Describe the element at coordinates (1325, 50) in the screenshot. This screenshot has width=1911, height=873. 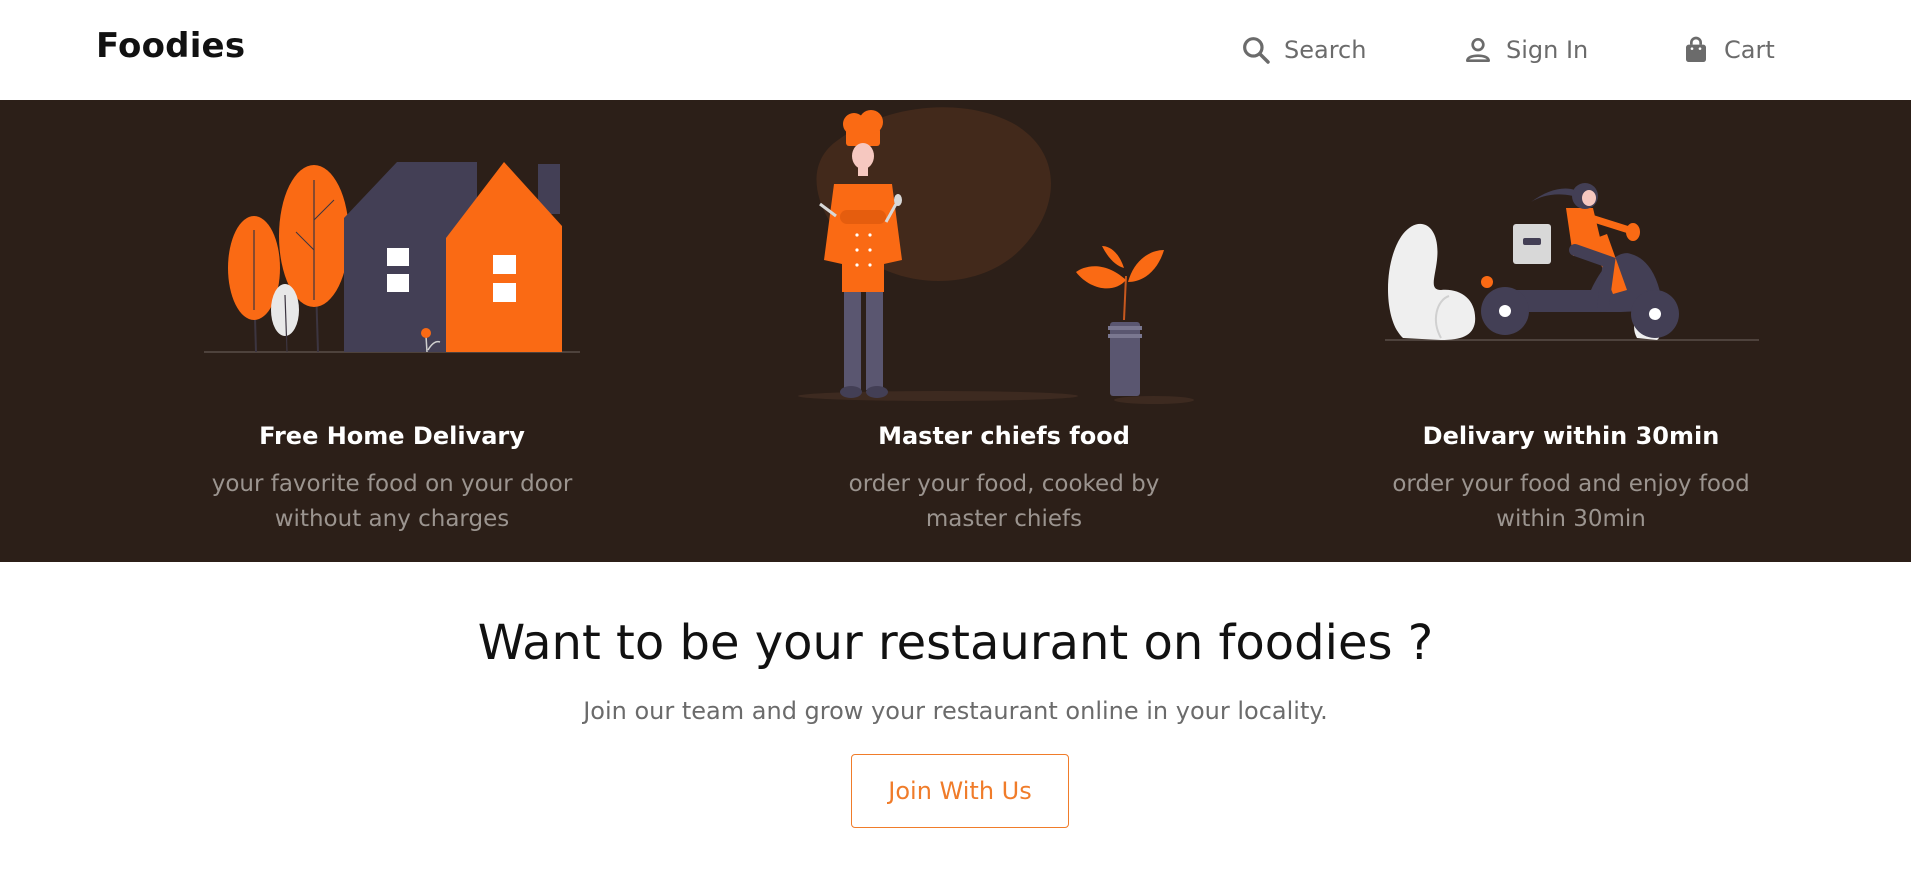
I see `nav-search-label: Search` at that location.